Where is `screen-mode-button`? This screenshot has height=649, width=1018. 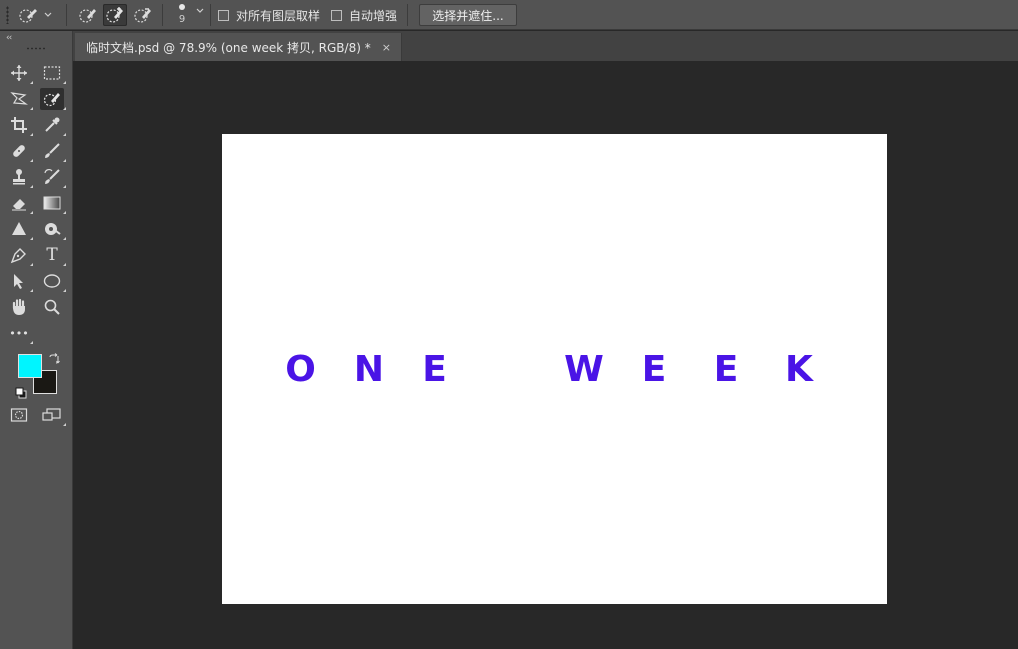 screen-mode-button is located at coordinates (53, 415).